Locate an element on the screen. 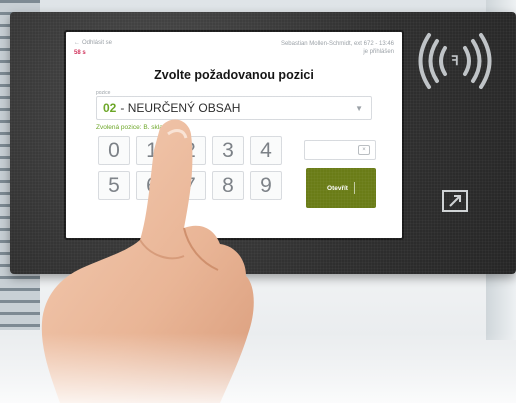 This screenshot has width=516, height=403. key-6: 6 is located at coordinates (152, 185).